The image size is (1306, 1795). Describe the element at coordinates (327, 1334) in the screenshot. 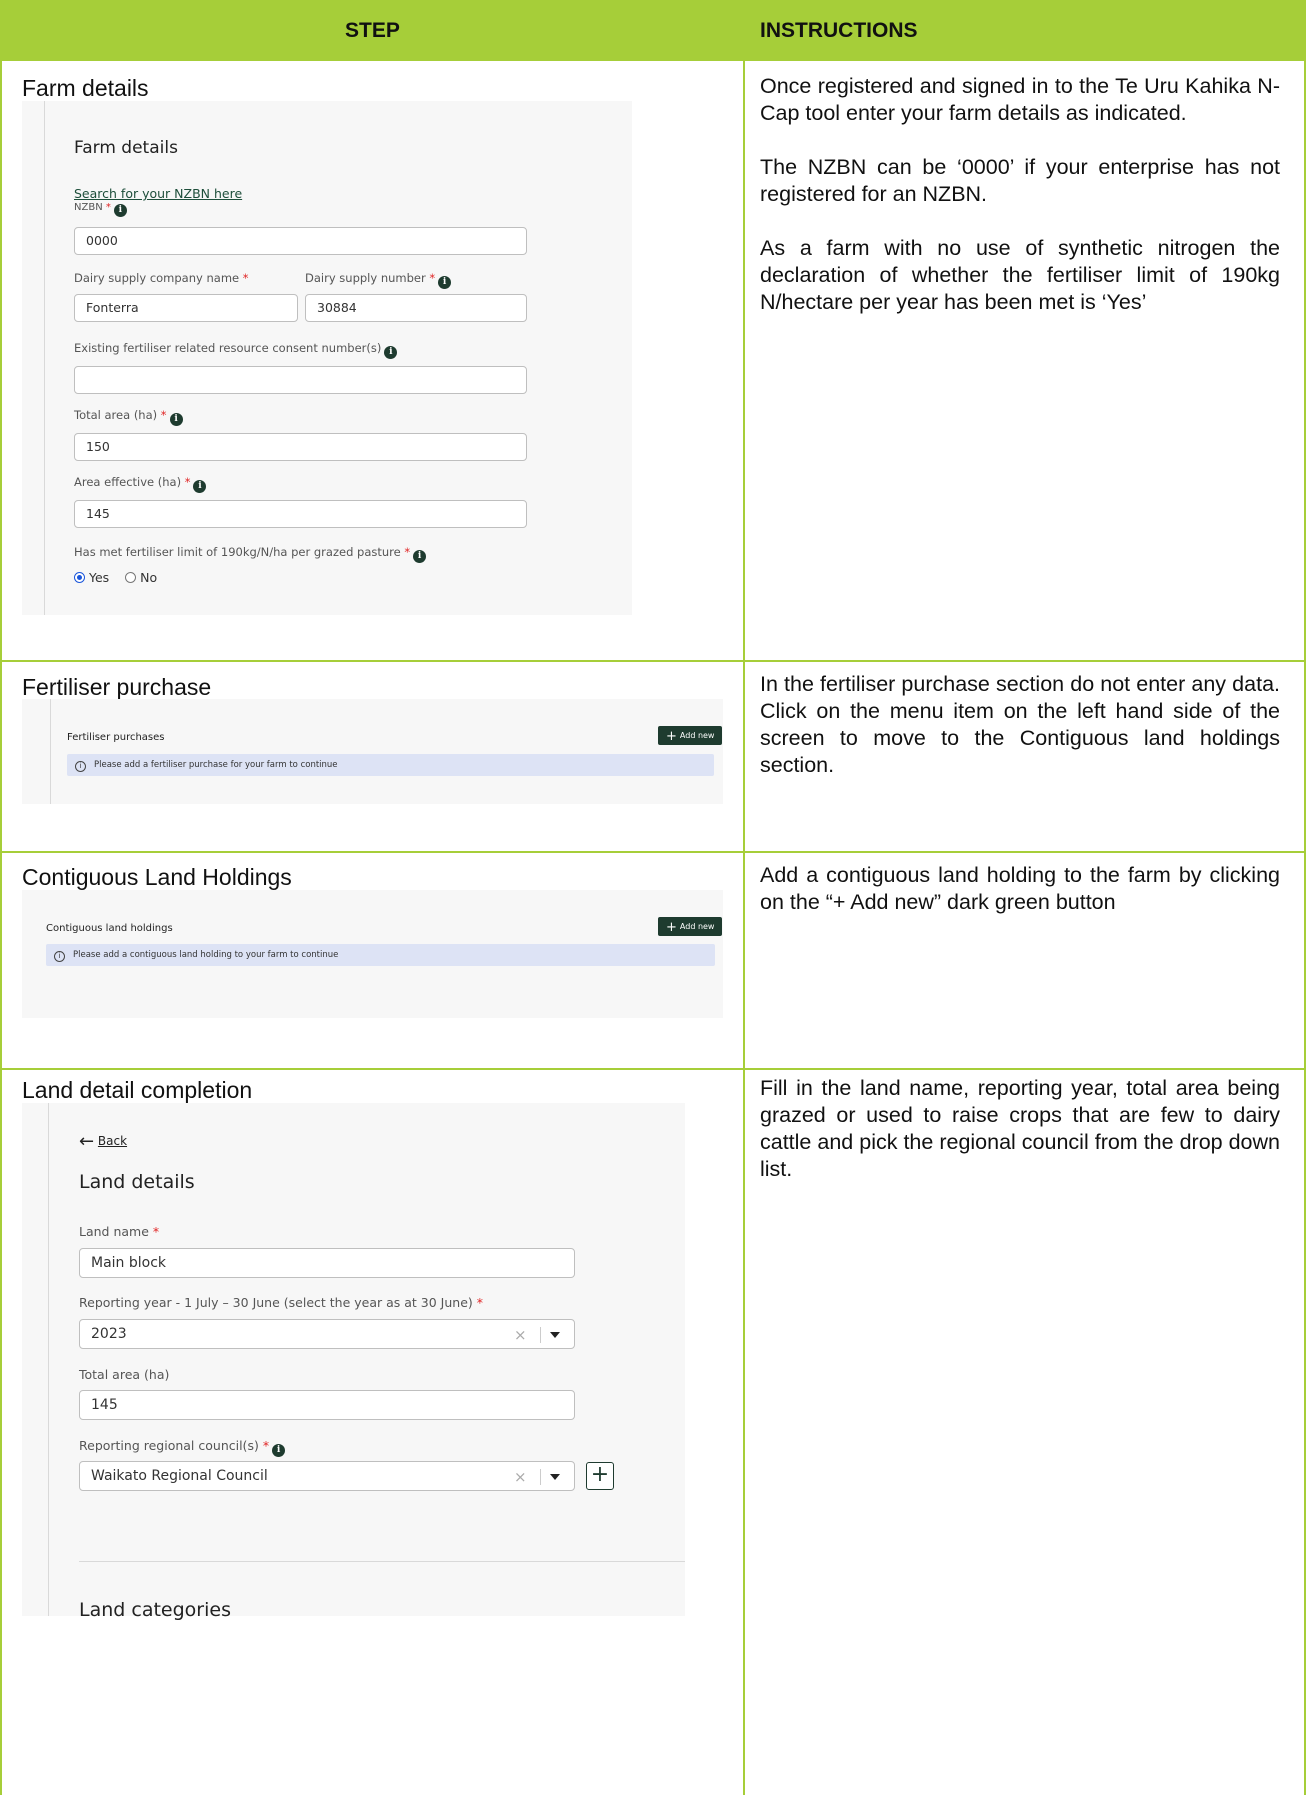

I see `reporting-year-select: 2023 ×` at that location.